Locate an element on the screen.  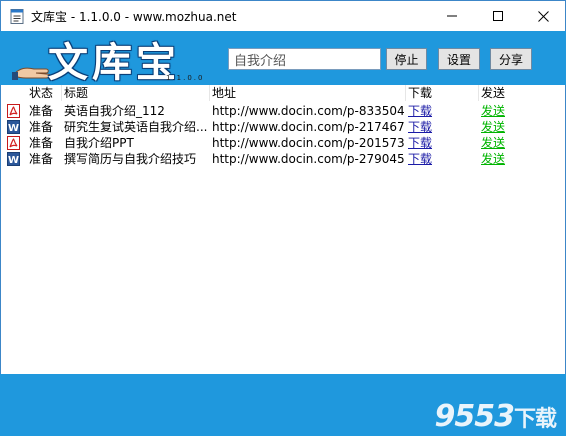
title-cell: 撰写简历与自我介绍技巧 is located at coordinates (130, 159).